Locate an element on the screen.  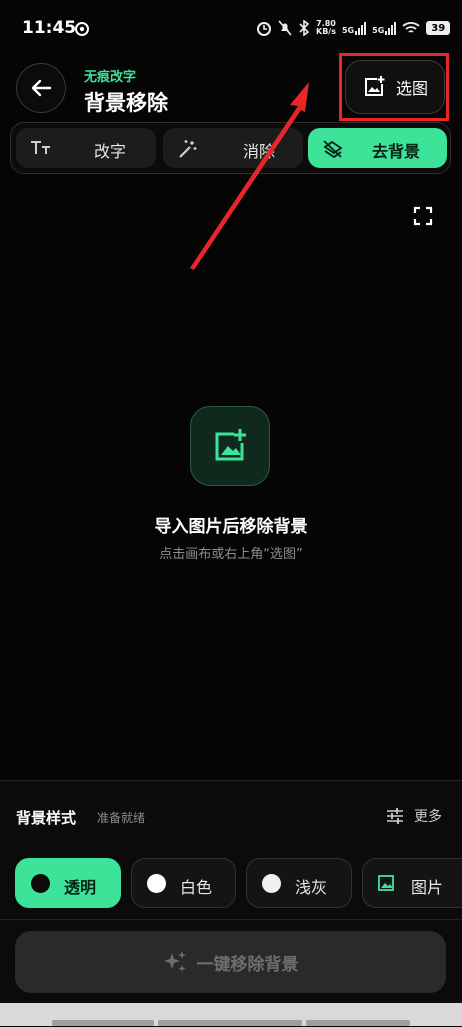
option-label: 图片 is located at coordinates (427, 887).